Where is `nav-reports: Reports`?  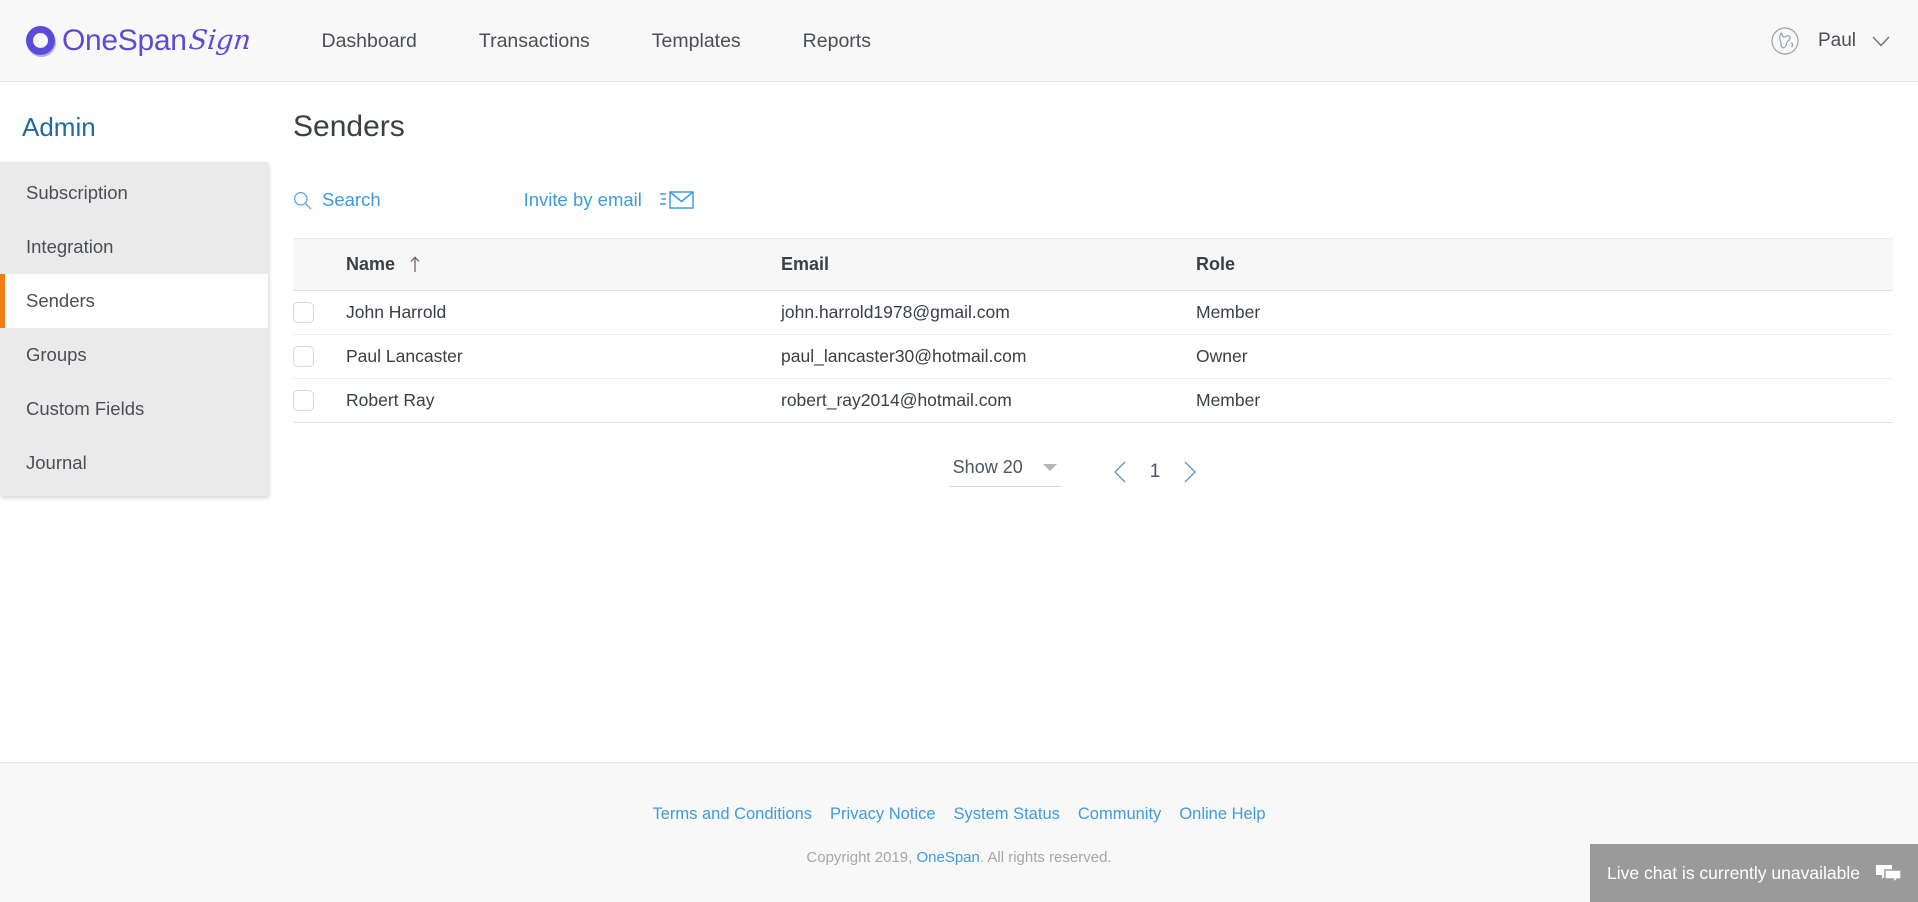 nav-reports: Reports is located at coordinates (837, 41).